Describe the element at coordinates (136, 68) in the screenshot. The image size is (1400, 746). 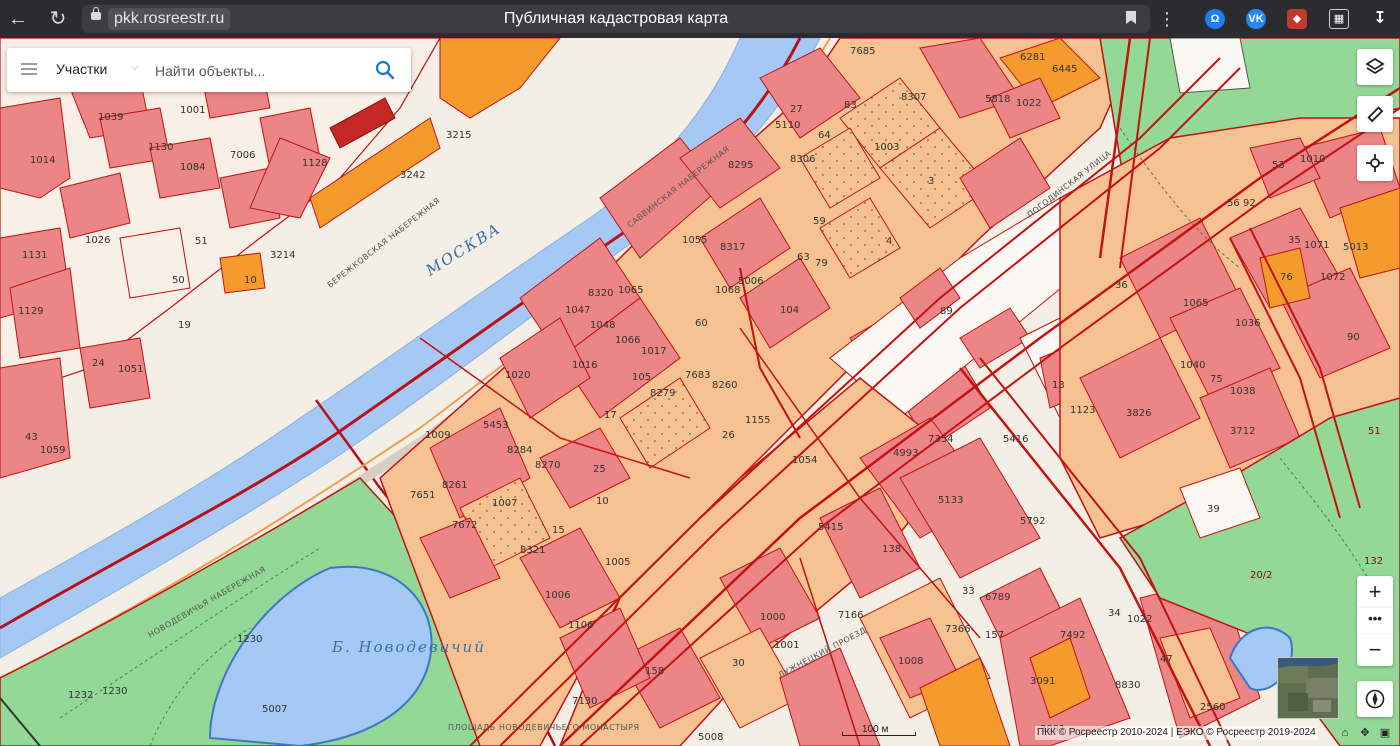
I see `chevron-down-icon: ⌵` at that location.